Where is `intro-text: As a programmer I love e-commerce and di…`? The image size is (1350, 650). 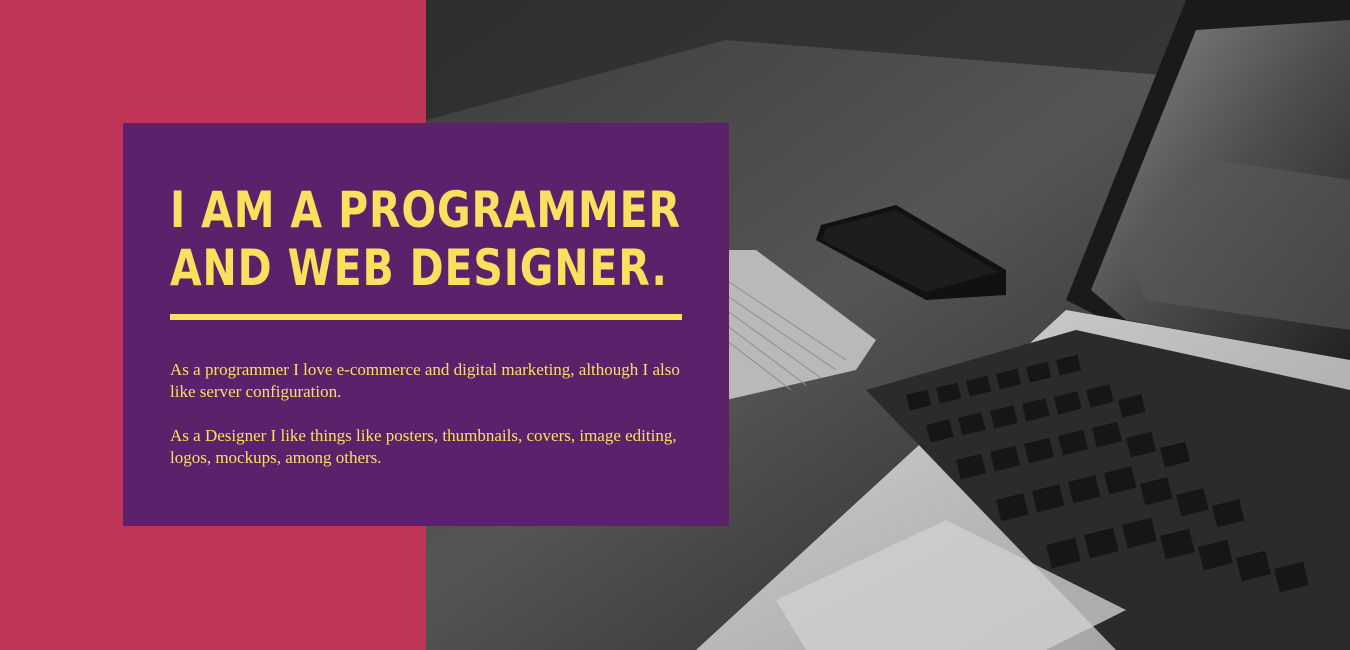
intro-text: As a programmer I love e-commerce and di… is located at coordinates (430, 425).